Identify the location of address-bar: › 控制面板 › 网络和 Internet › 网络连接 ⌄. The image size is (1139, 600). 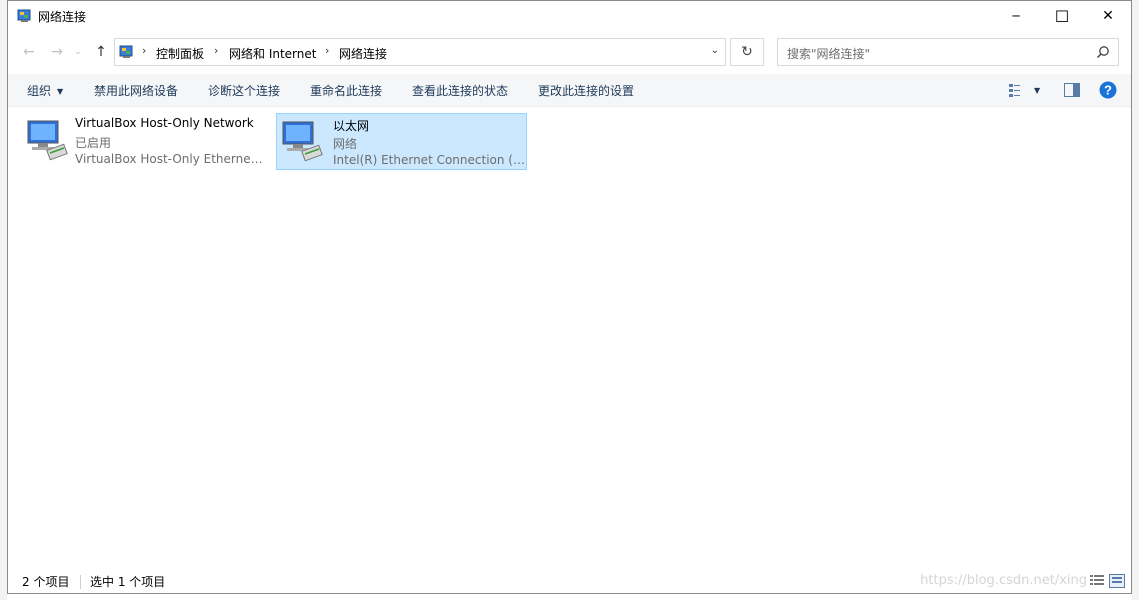
(420, 52).